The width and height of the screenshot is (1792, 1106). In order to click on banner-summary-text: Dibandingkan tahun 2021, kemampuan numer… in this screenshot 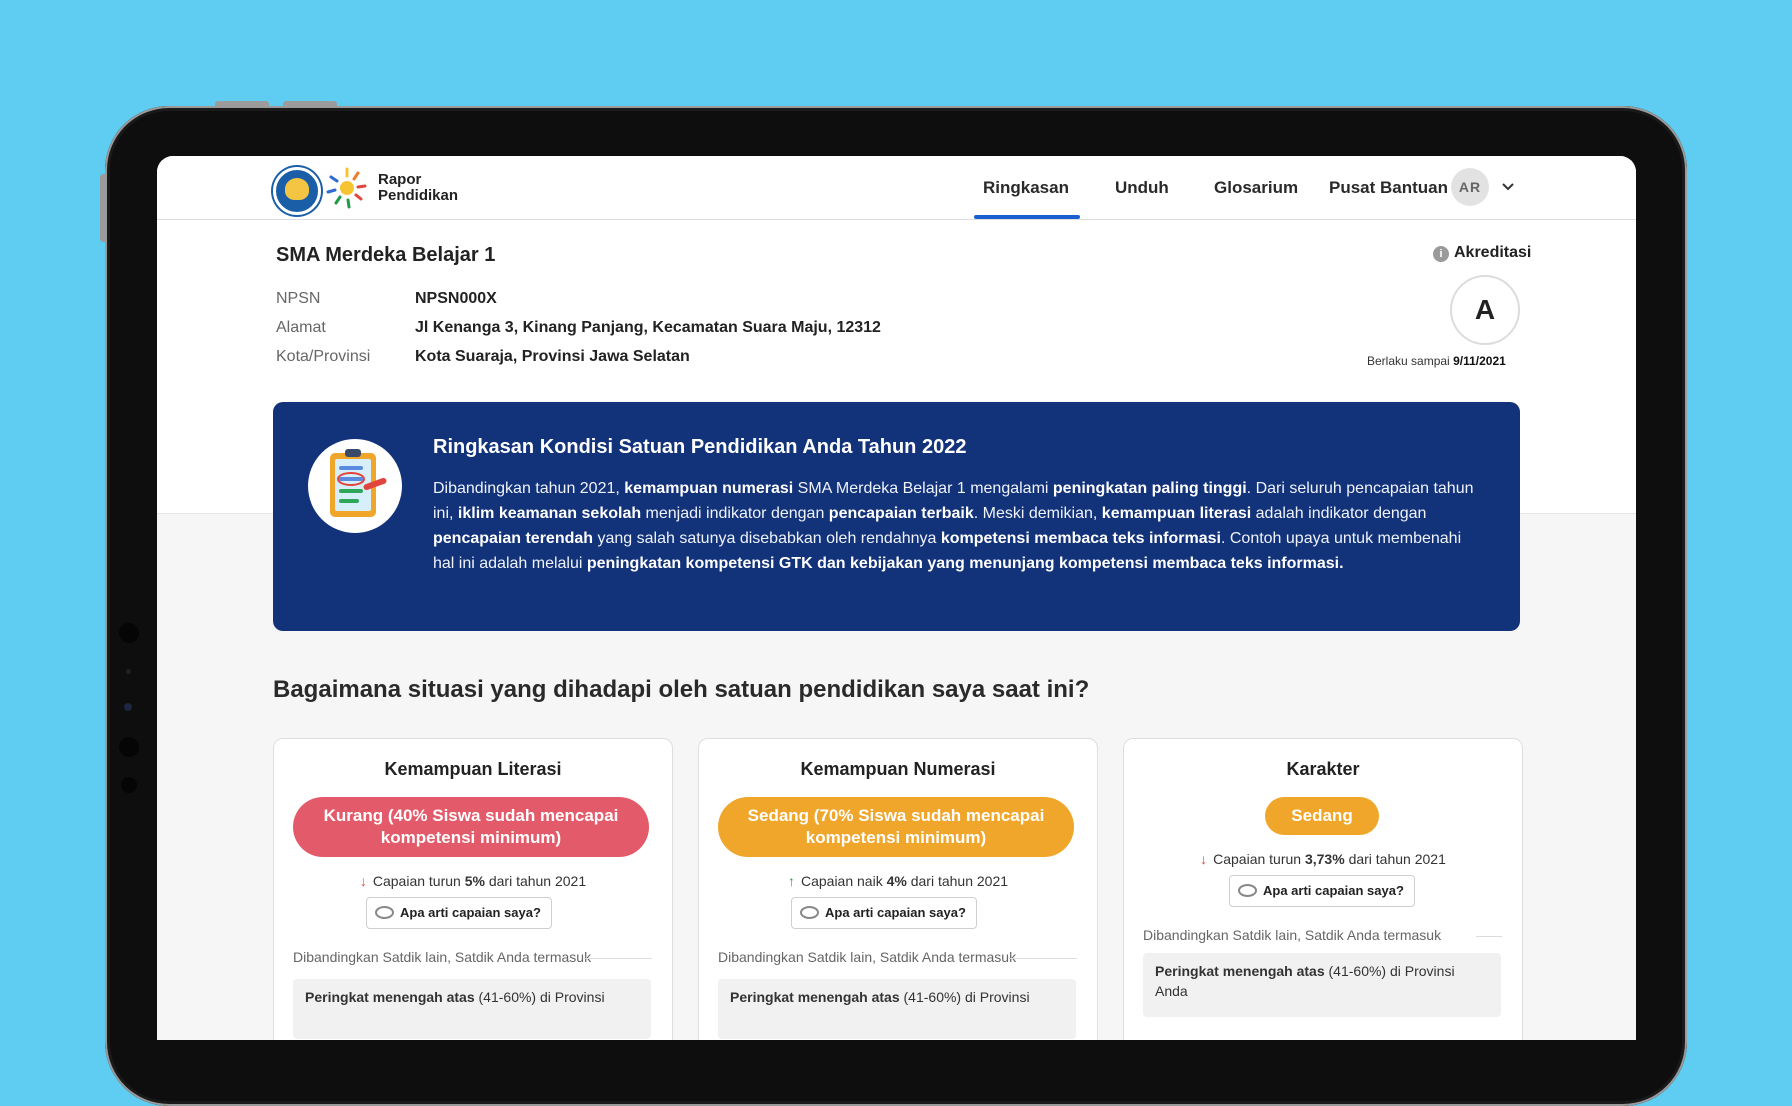, I will do `click(953, 526)`.